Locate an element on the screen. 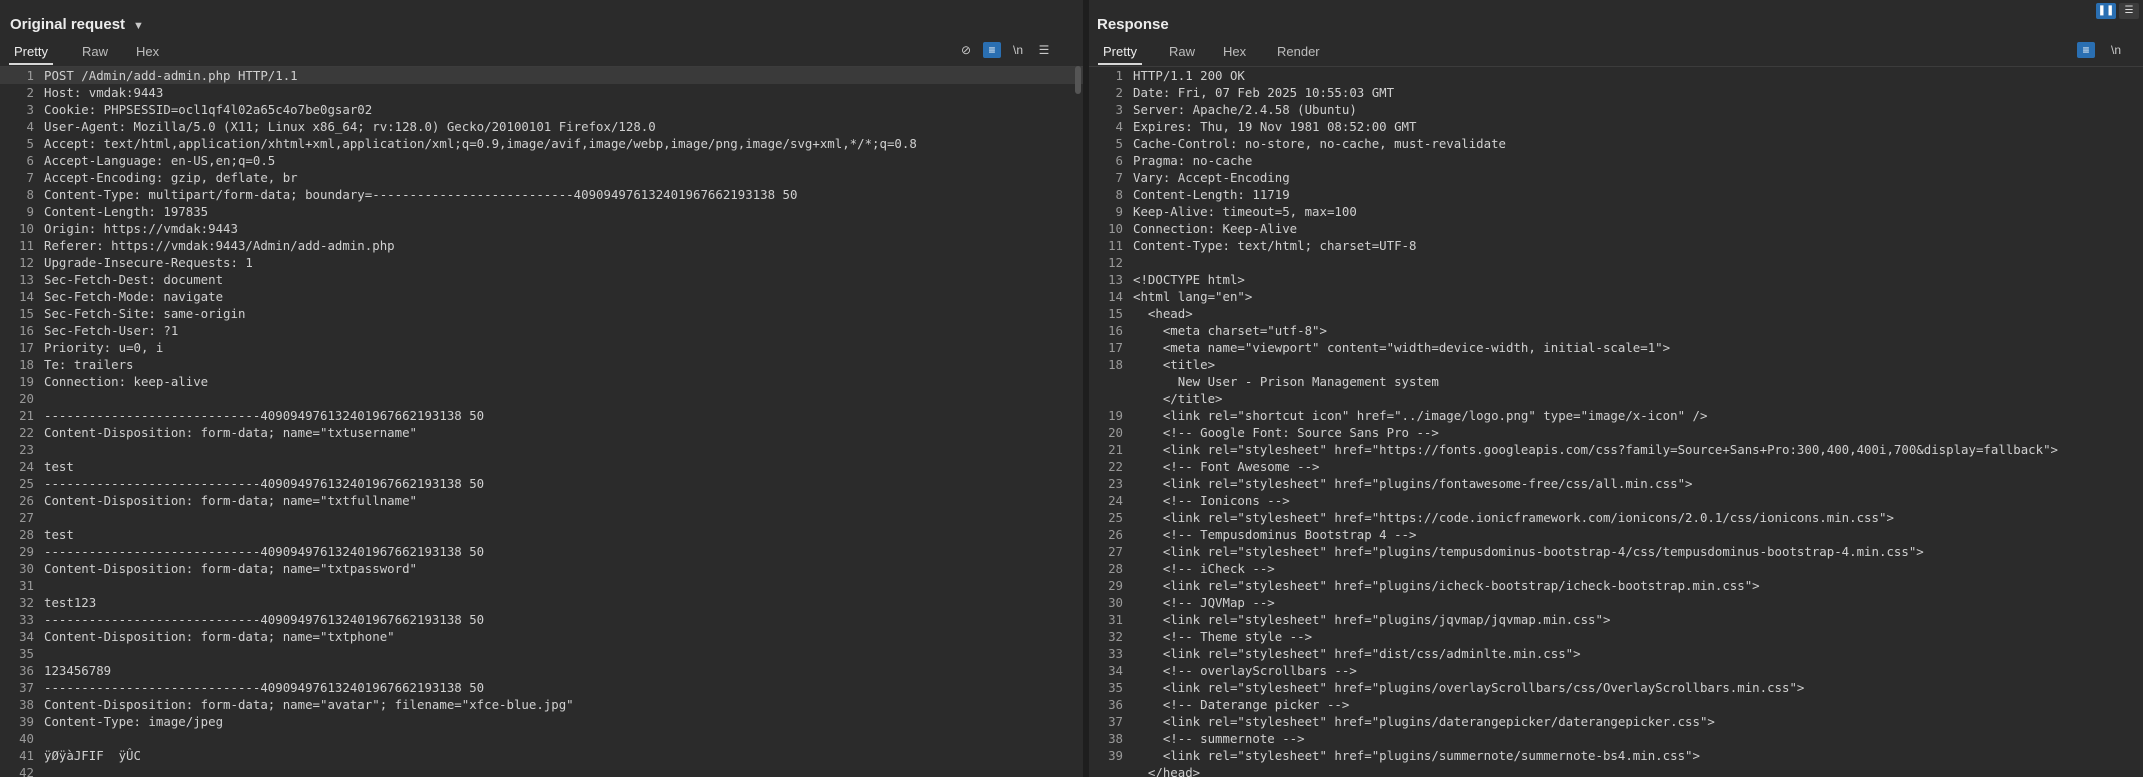 This screenshot has height=777, width=2143. code-line: 9 Keep-Alive: timeout=5, max=100 is located at coordinates (1616, 211).